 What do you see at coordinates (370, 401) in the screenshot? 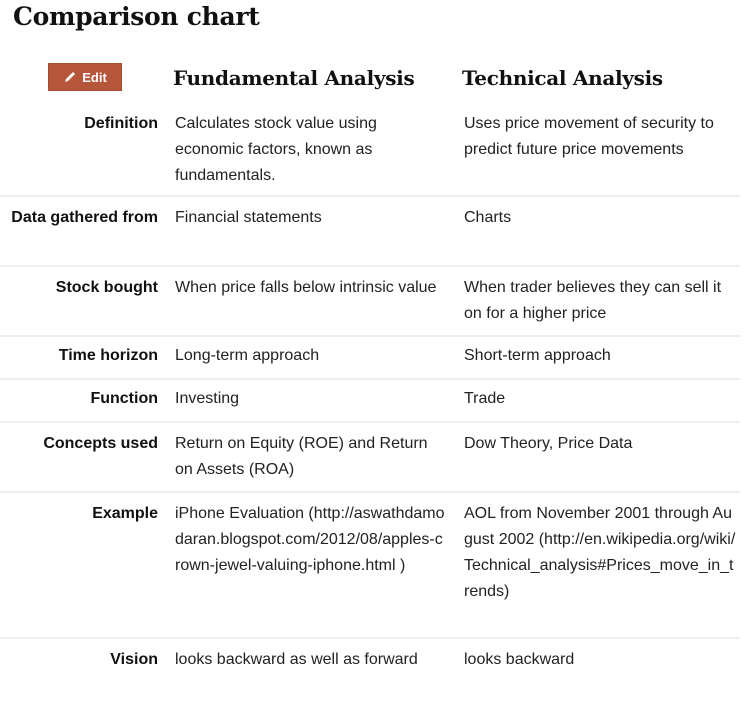
I see `table-row-function: Function Investing Trade` at bounding box center [370, 401].